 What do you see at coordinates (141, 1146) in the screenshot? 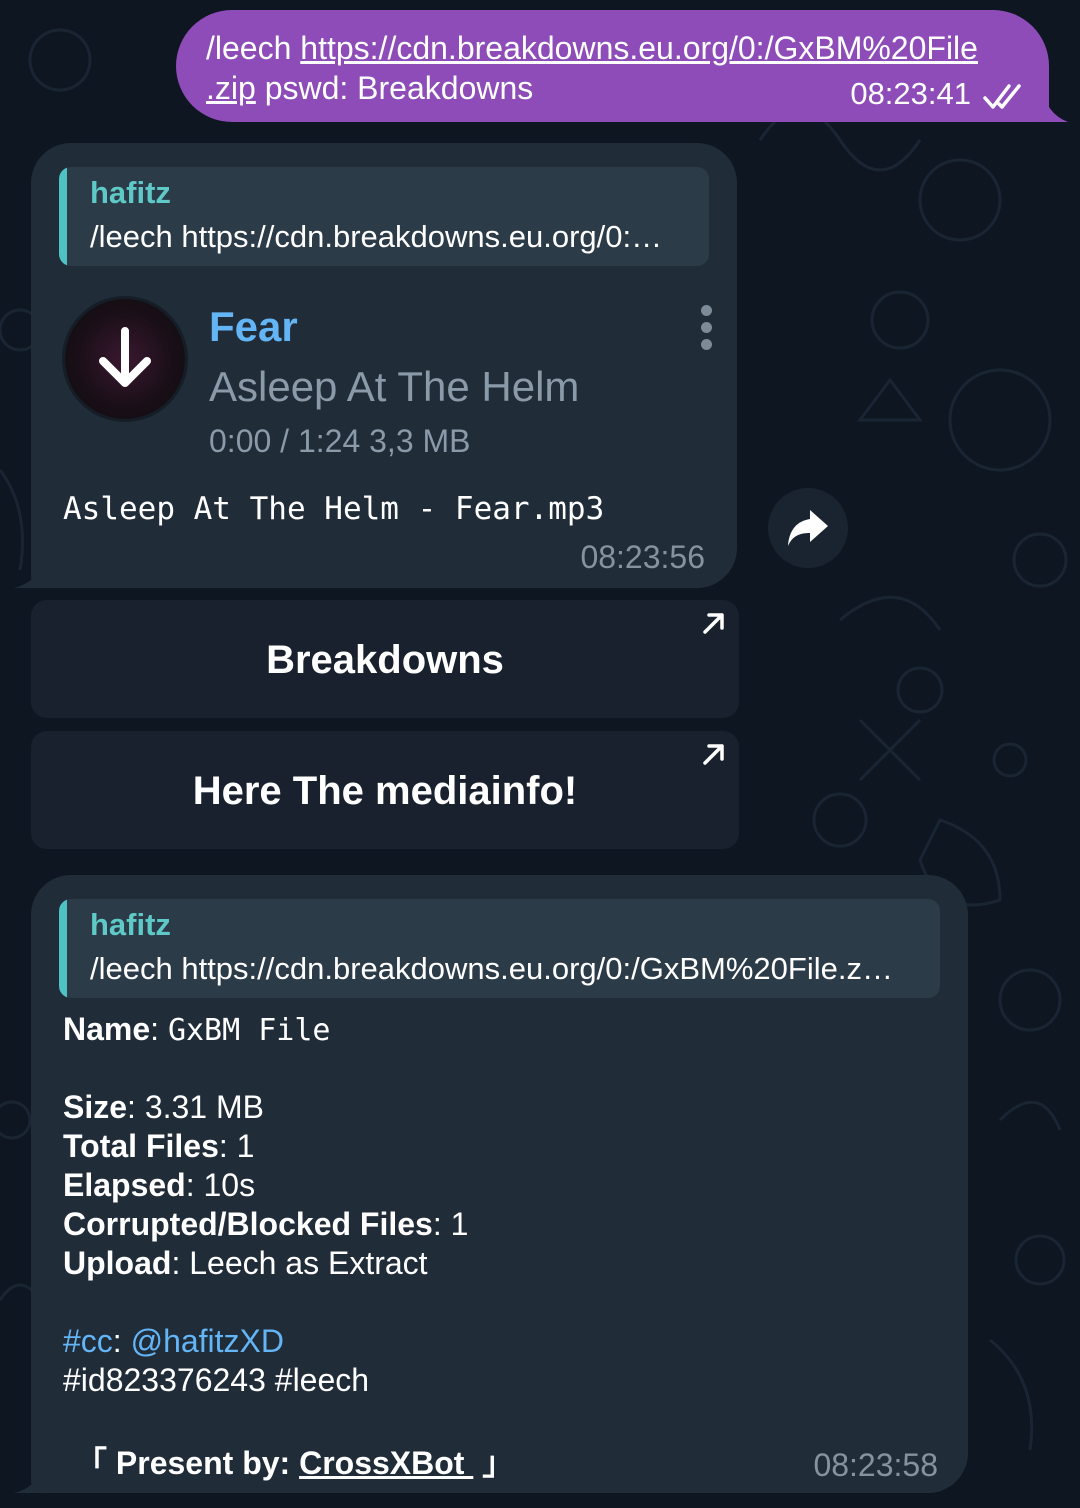
I see `info-label: Total Files` at bounding box center [141, 1146].